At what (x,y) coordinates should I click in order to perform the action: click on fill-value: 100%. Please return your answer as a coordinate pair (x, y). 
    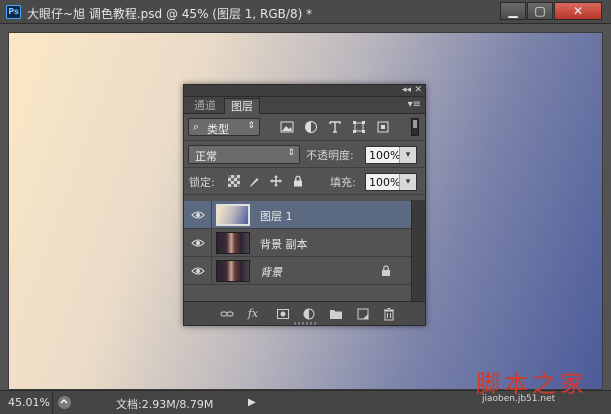
    Looking at the image, I should click on (385, 182).